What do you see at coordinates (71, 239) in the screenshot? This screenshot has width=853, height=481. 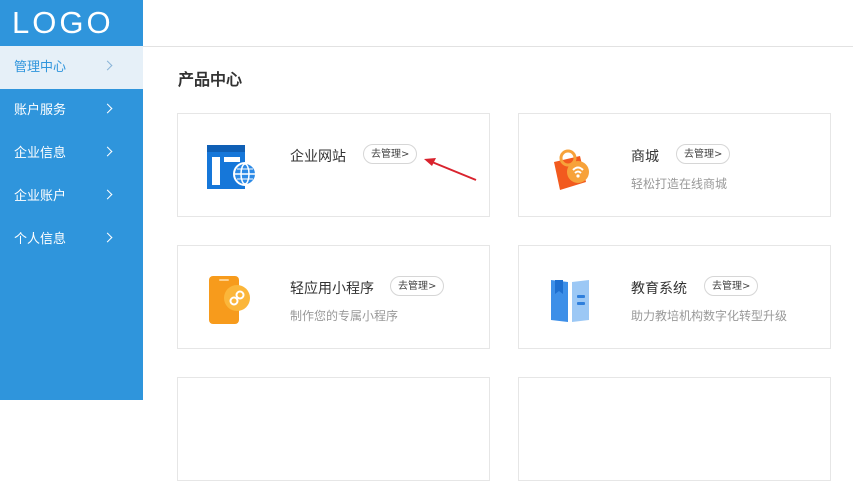 I see `sidebar-item-personal-info: 个人信息` at bounding box center [71, 239].